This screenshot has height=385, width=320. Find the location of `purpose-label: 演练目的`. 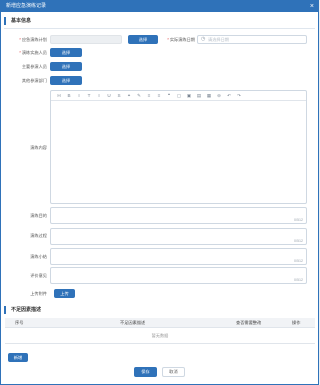

purpose-label: 演练目的 is located at coordinates (38, 215).